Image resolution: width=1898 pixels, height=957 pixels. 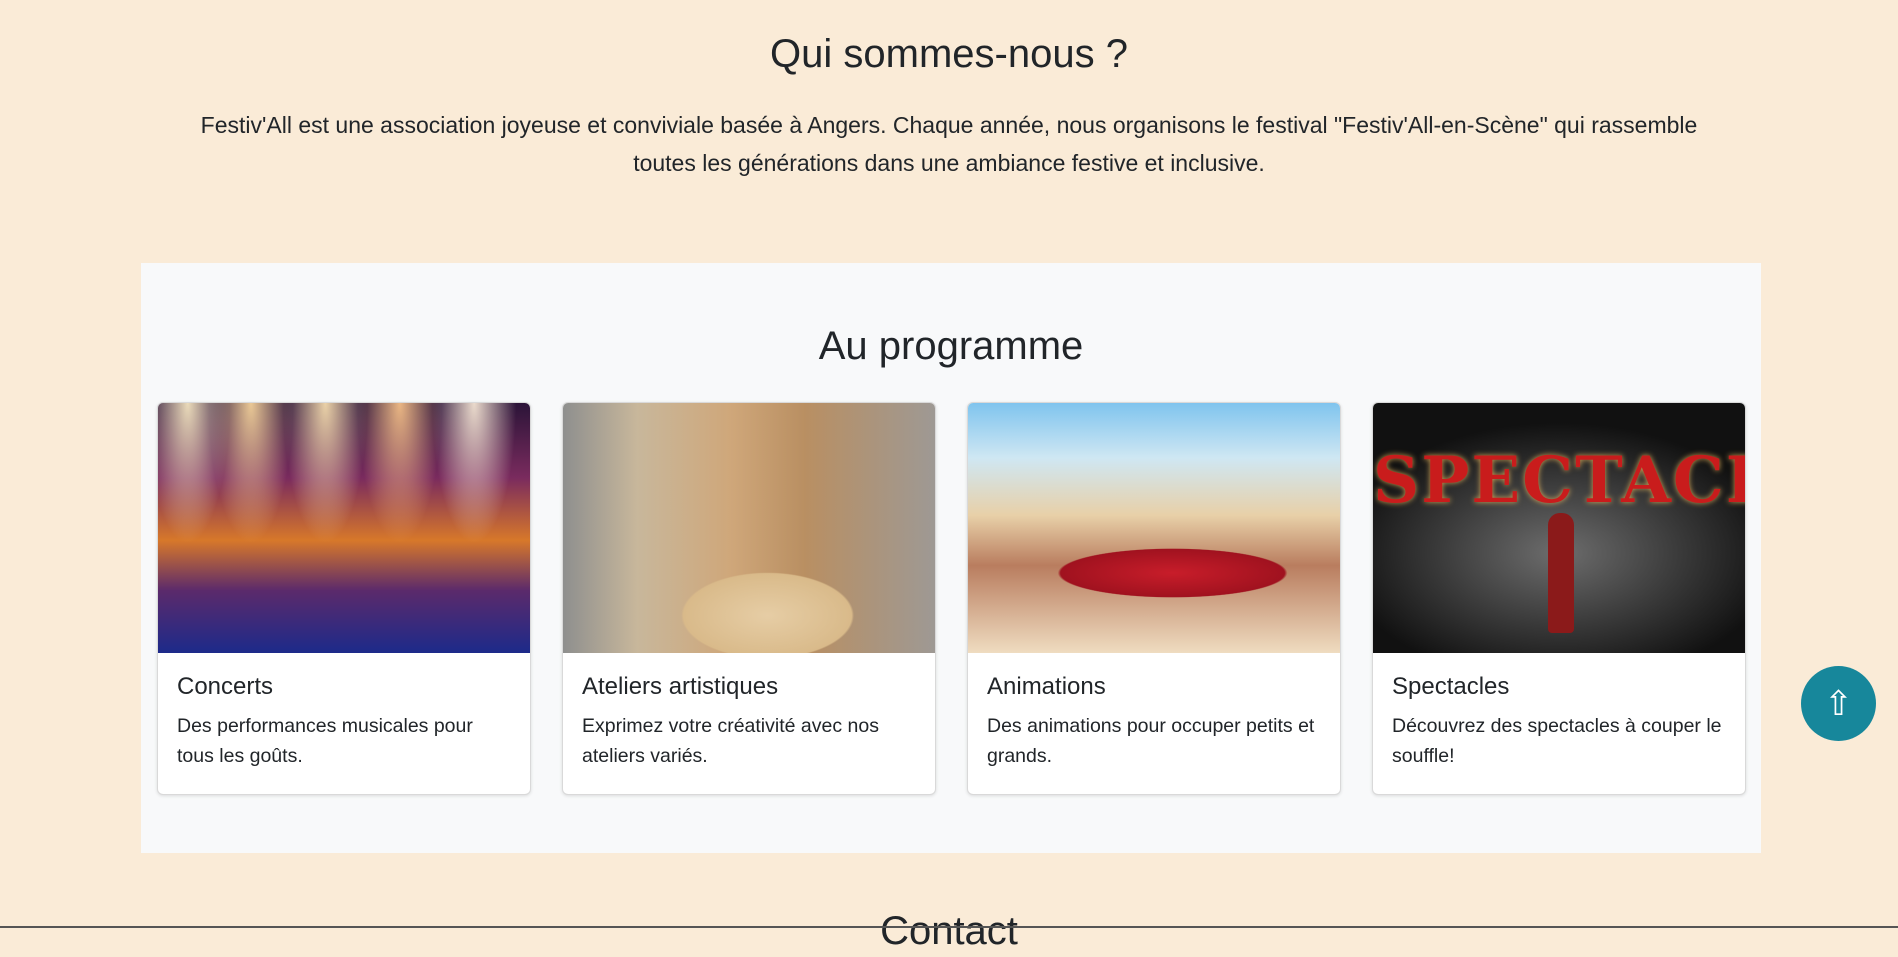 What do you see at coordinates (1559, 480) in the screenshot?
I see `spectacle-sign: SPECTACLE!` at bounding box center [1559, 480].